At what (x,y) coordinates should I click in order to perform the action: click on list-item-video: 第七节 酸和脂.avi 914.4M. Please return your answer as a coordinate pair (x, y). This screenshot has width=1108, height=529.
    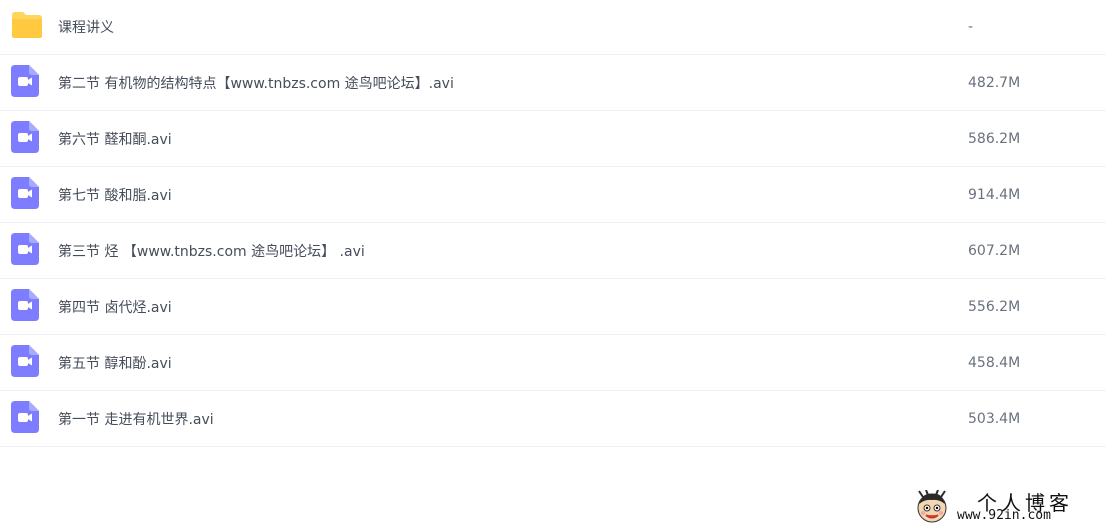
    Looking at the image, I should click on (553, 195).